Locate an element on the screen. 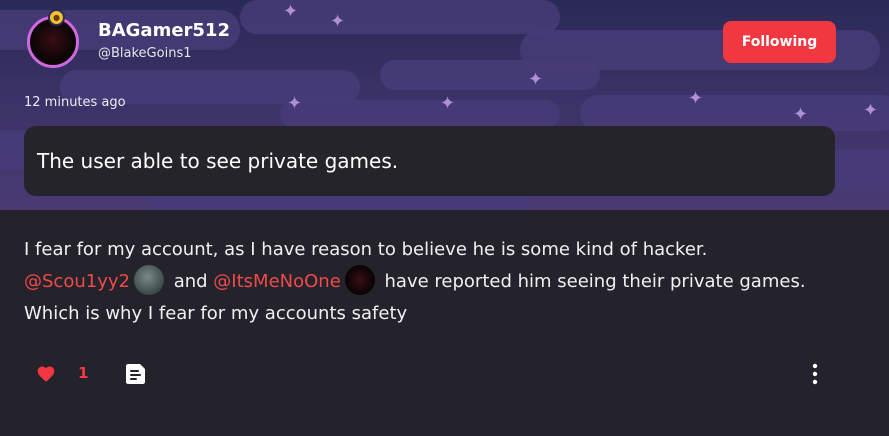 This screenshot has height=436, width=889. post-timestamp: 12 minutes ago is located at coordinates (75, 102).